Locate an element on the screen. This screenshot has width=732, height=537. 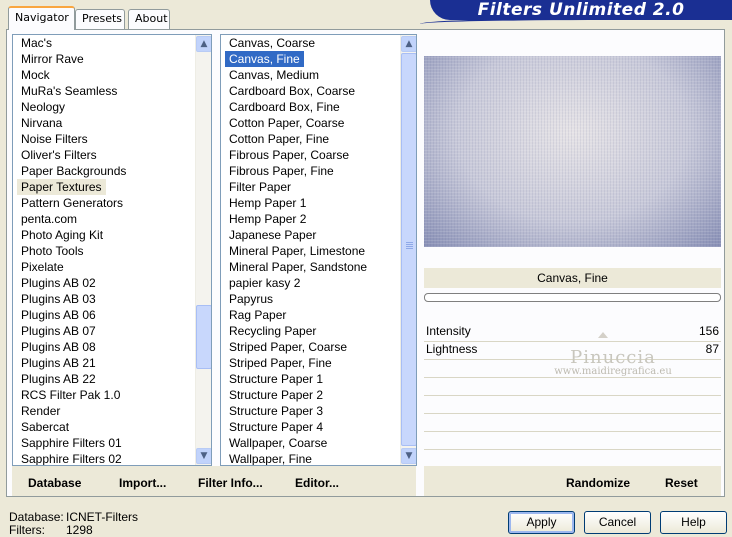
param-name: Intensity is located at coordinates (448, 331).